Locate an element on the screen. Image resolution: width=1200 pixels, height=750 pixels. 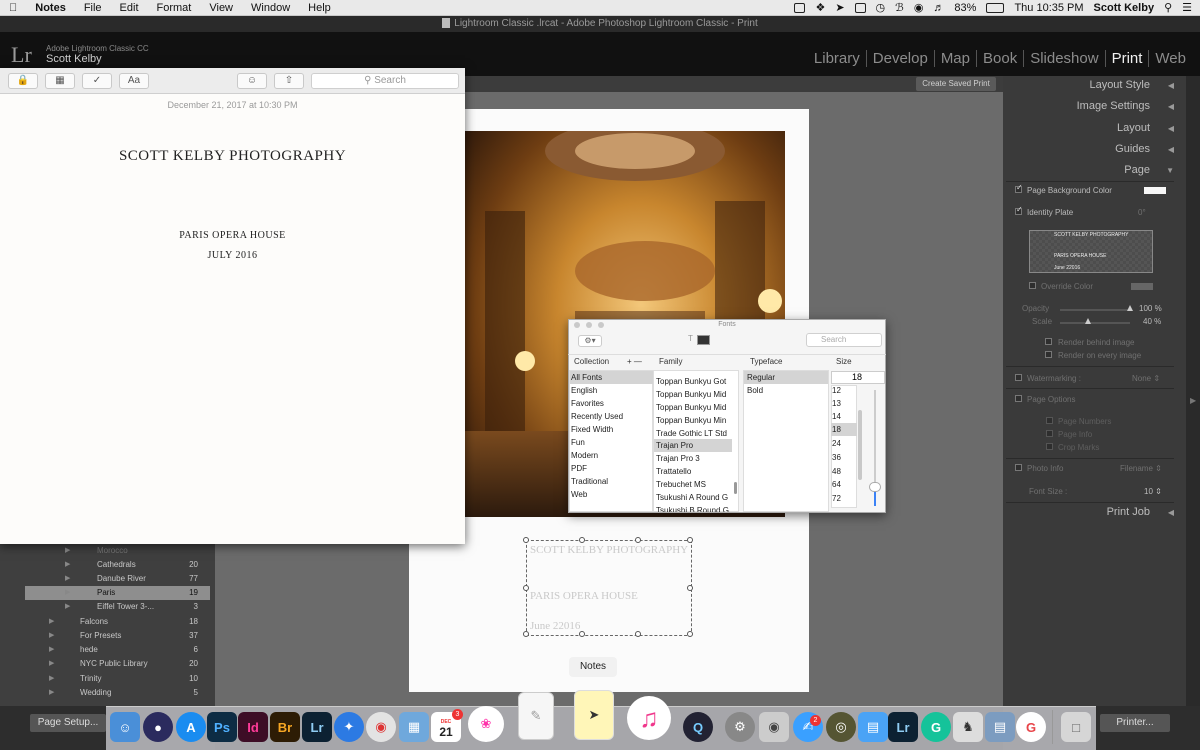
module-library: Library is located at coordinates (837, 58).